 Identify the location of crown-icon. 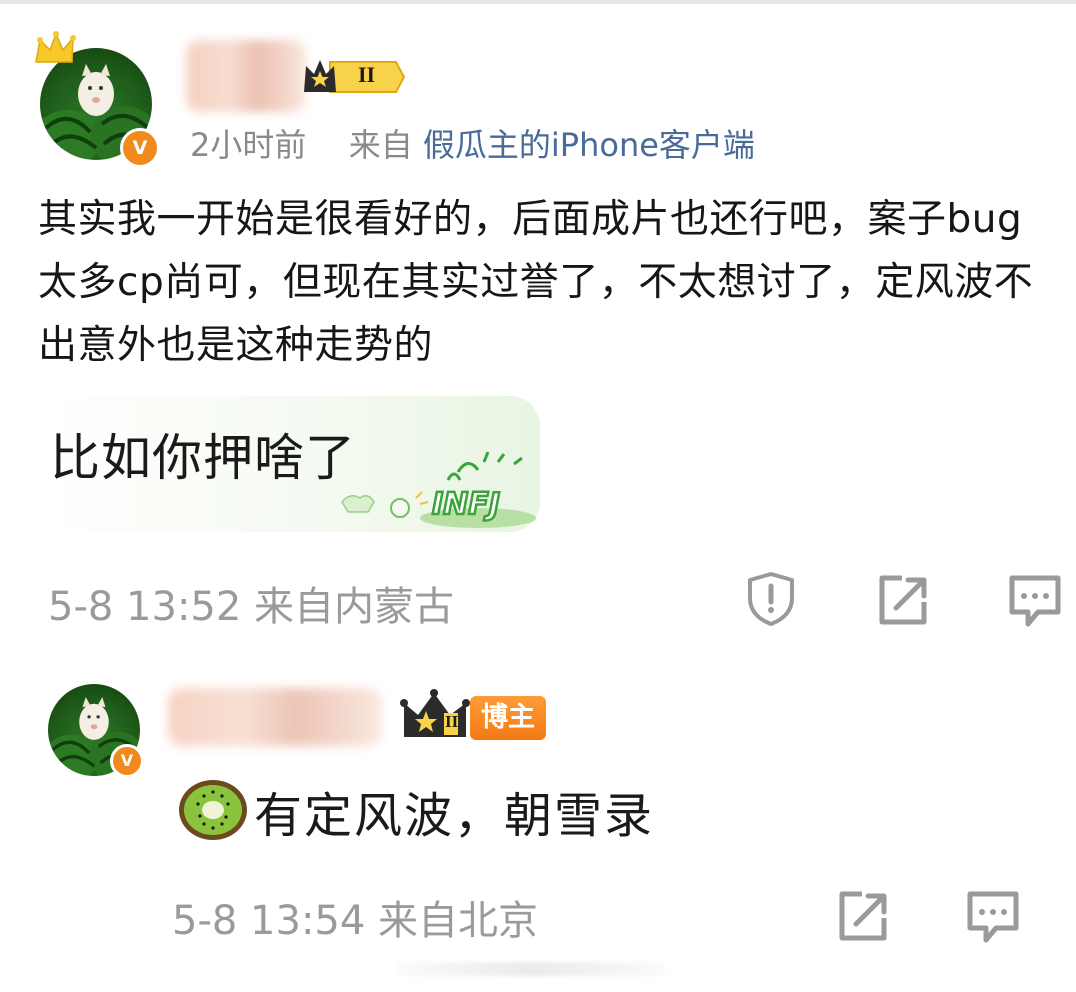
(55, 47).